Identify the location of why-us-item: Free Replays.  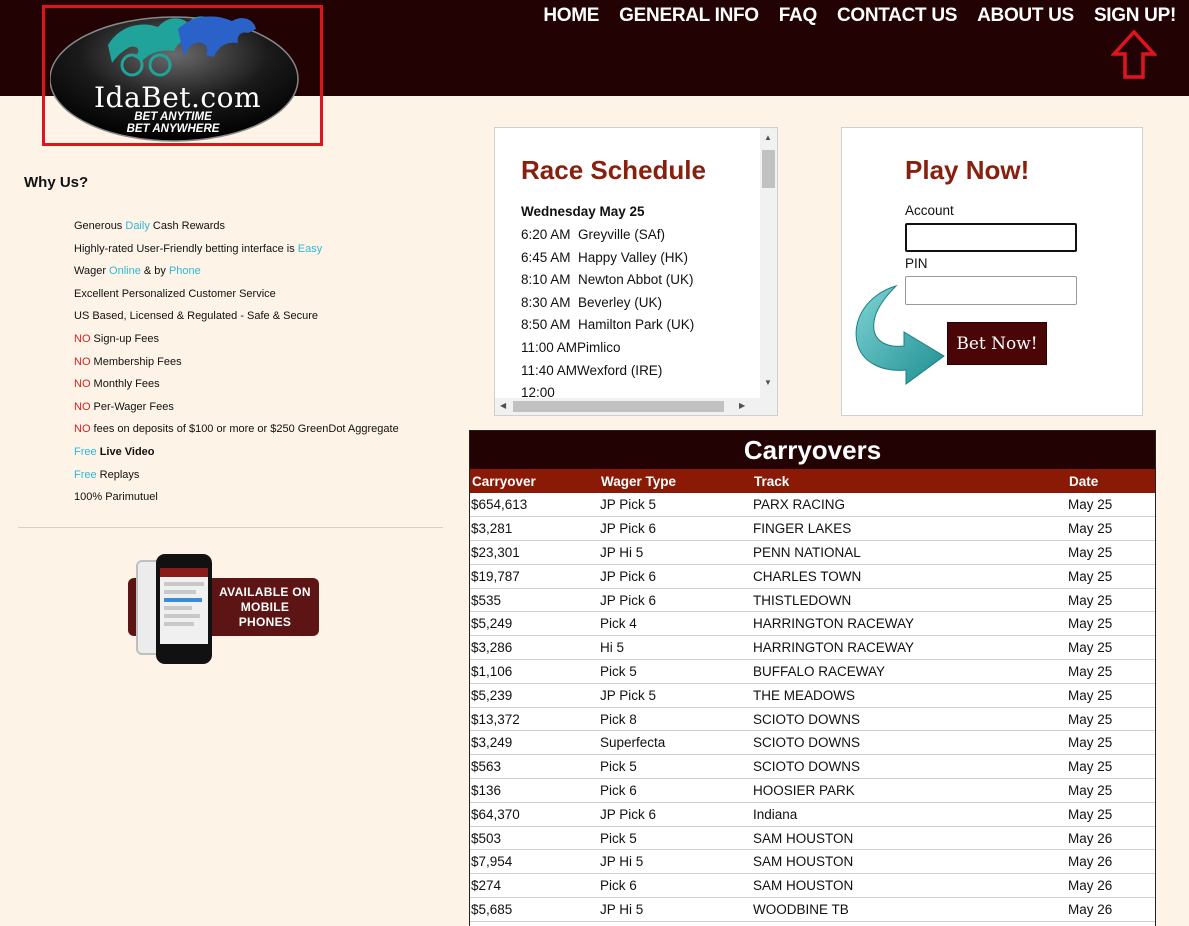
(107, 474).